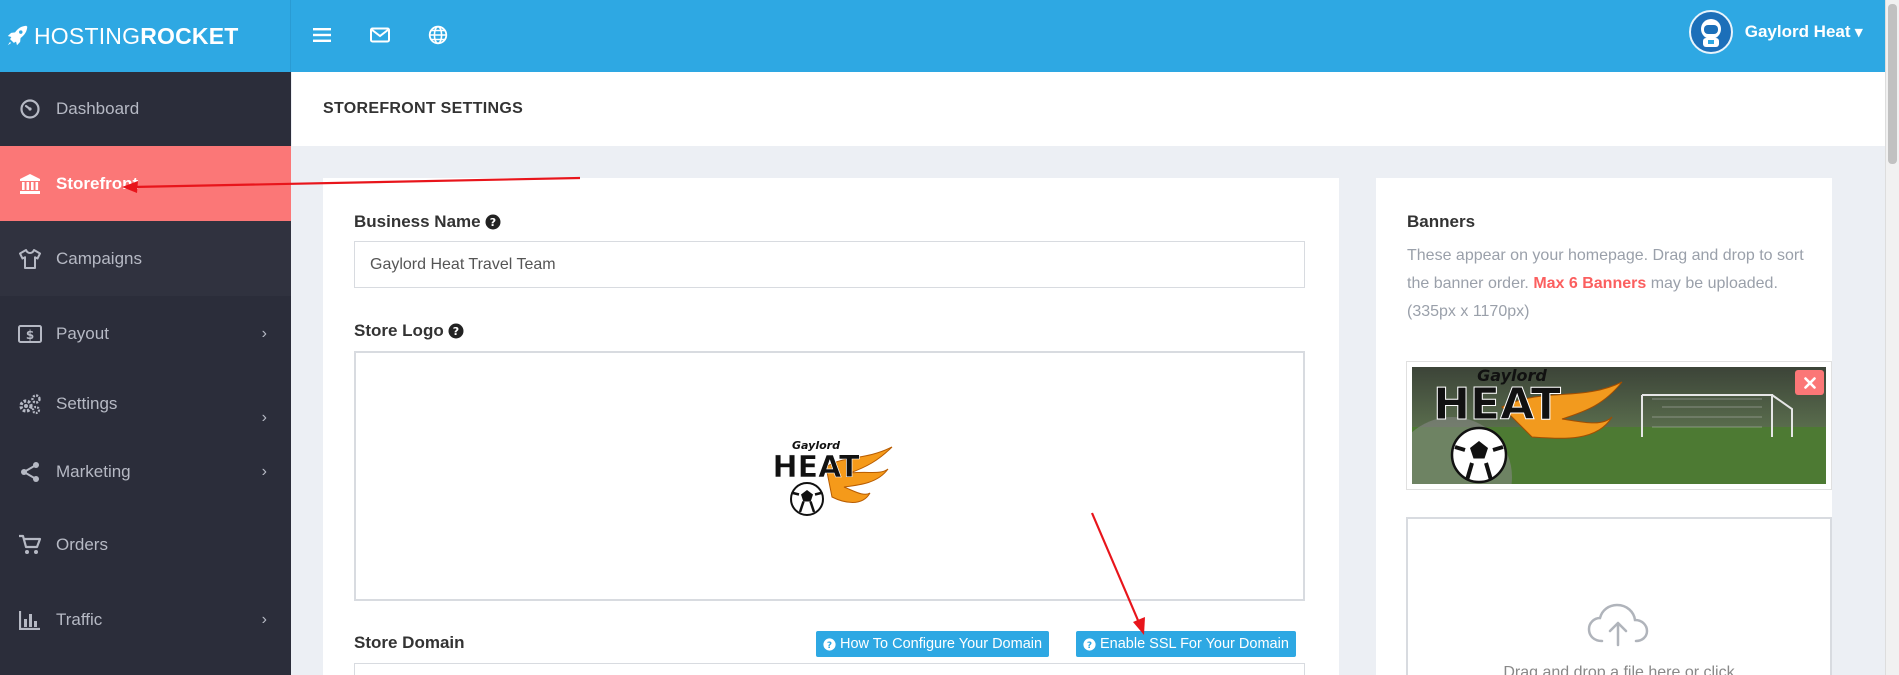 This screenshot has width=1899, height=675. Describe the element at coordinates (145, 258) in the screenshot. I see `sidebar-item-campaigns: Campaigns` at that location.